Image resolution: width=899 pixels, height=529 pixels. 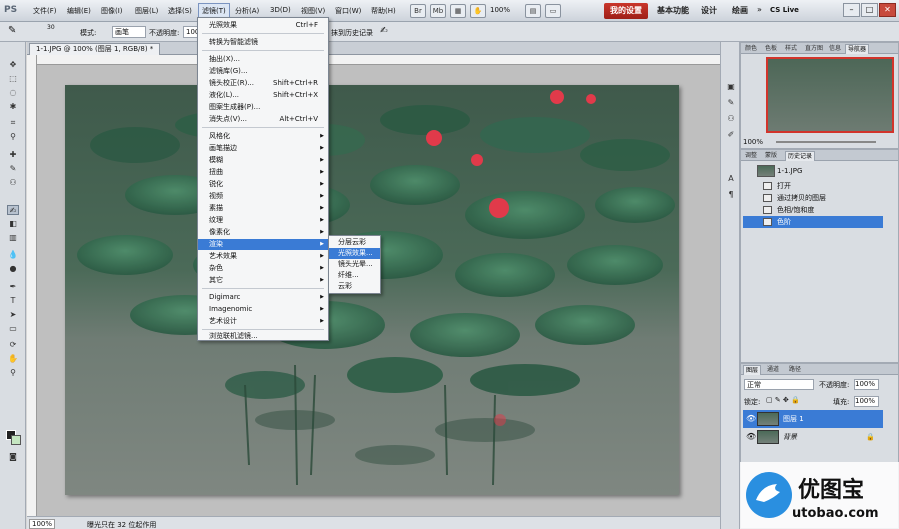 I want to click on lock-icons: ▢ ✎ ✥ 🔒, so click(x=783, y=400).